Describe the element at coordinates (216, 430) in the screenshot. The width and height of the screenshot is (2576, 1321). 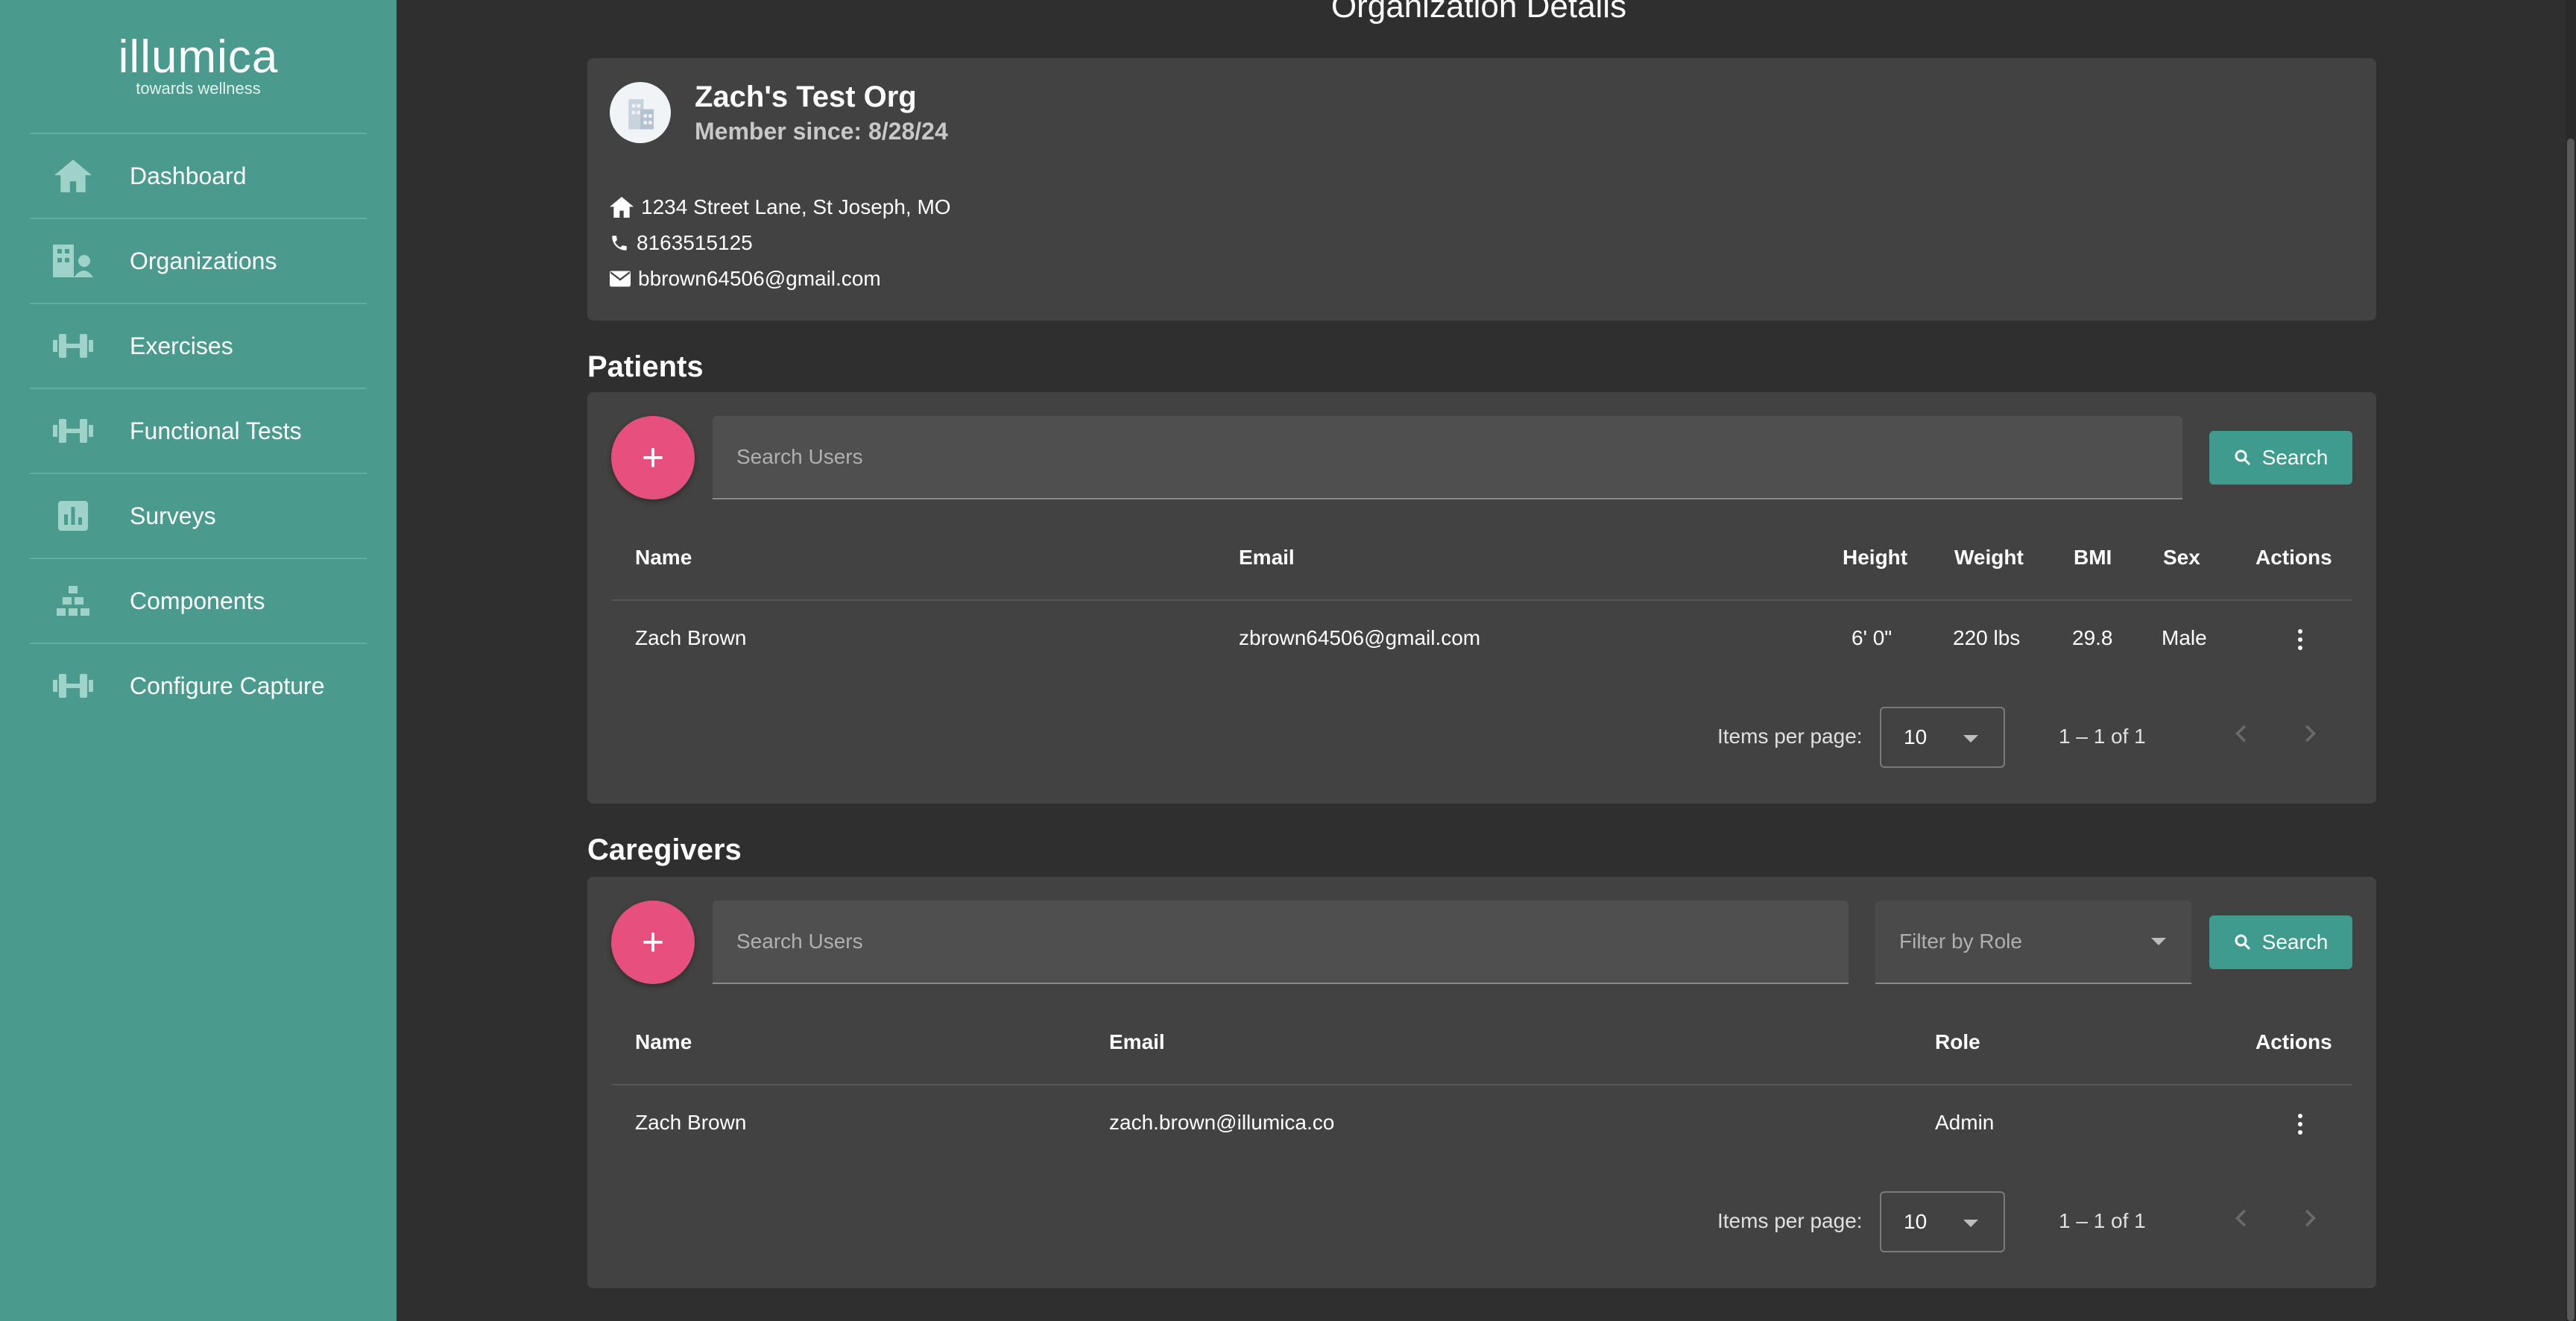
I see `sidebar-item-label: Functional Tests` at that location.